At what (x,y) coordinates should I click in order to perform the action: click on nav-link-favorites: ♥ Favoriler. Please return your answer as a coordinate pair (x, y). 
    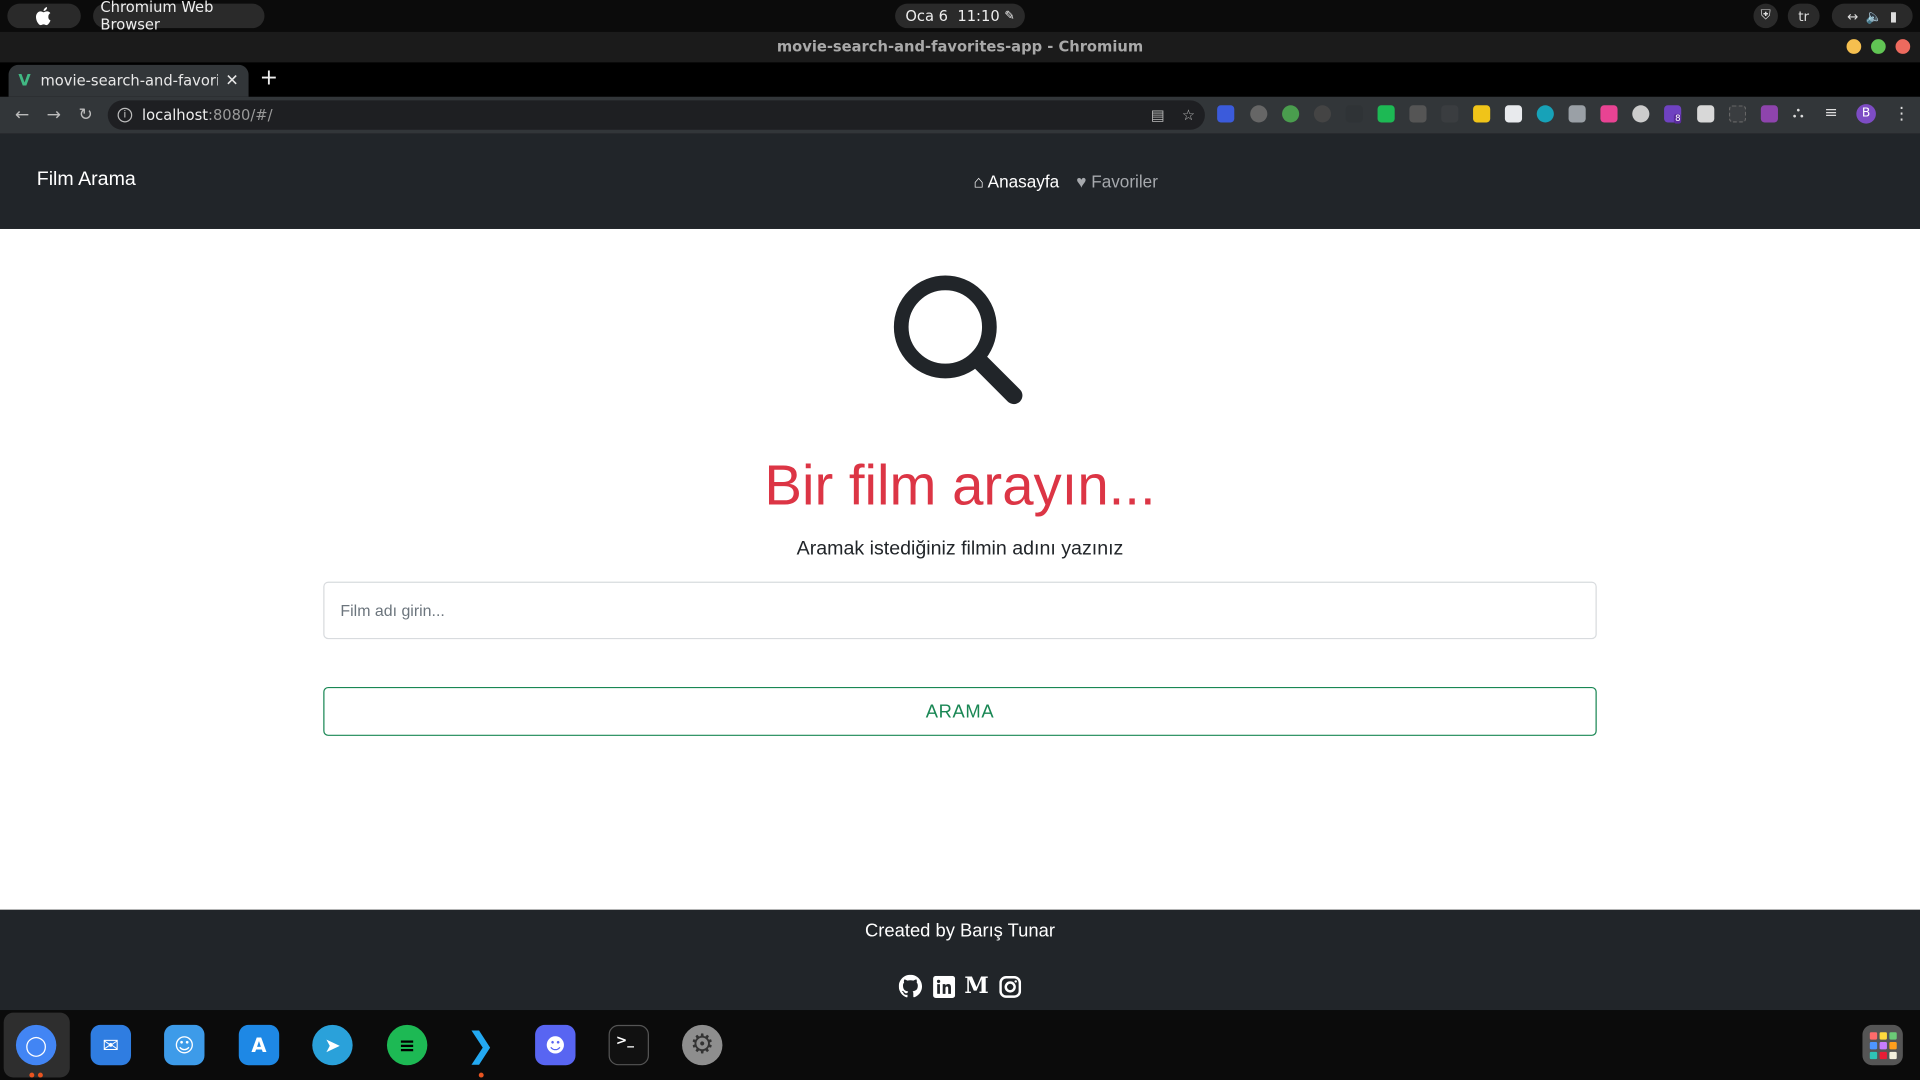
    Looking at the image, I should click on (1117, 181).